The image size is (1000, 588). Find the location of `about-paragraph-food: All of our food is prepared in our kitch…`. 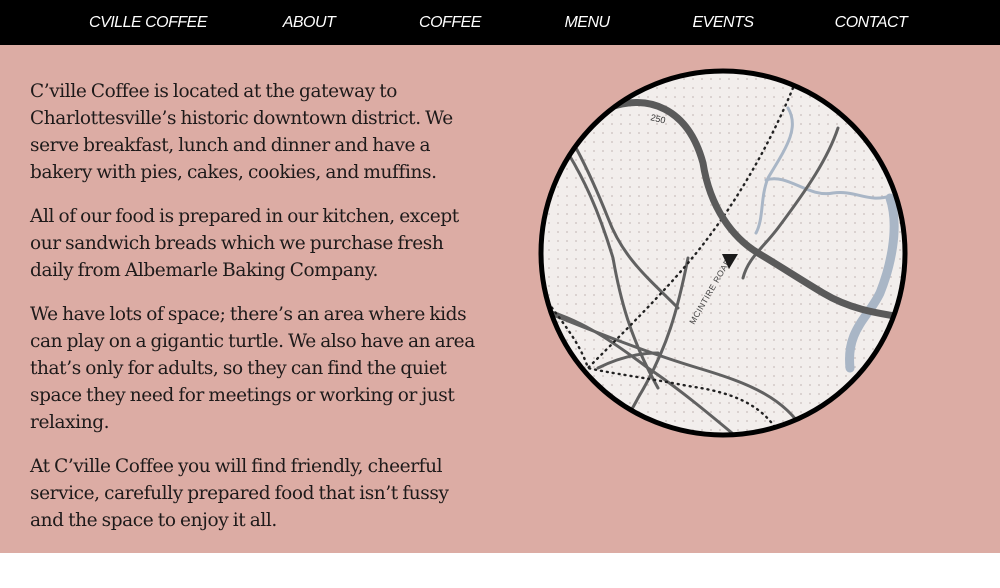

about-paragraph-food: All of our food is prepared in our kitch… is located at coordinates (244, 243).